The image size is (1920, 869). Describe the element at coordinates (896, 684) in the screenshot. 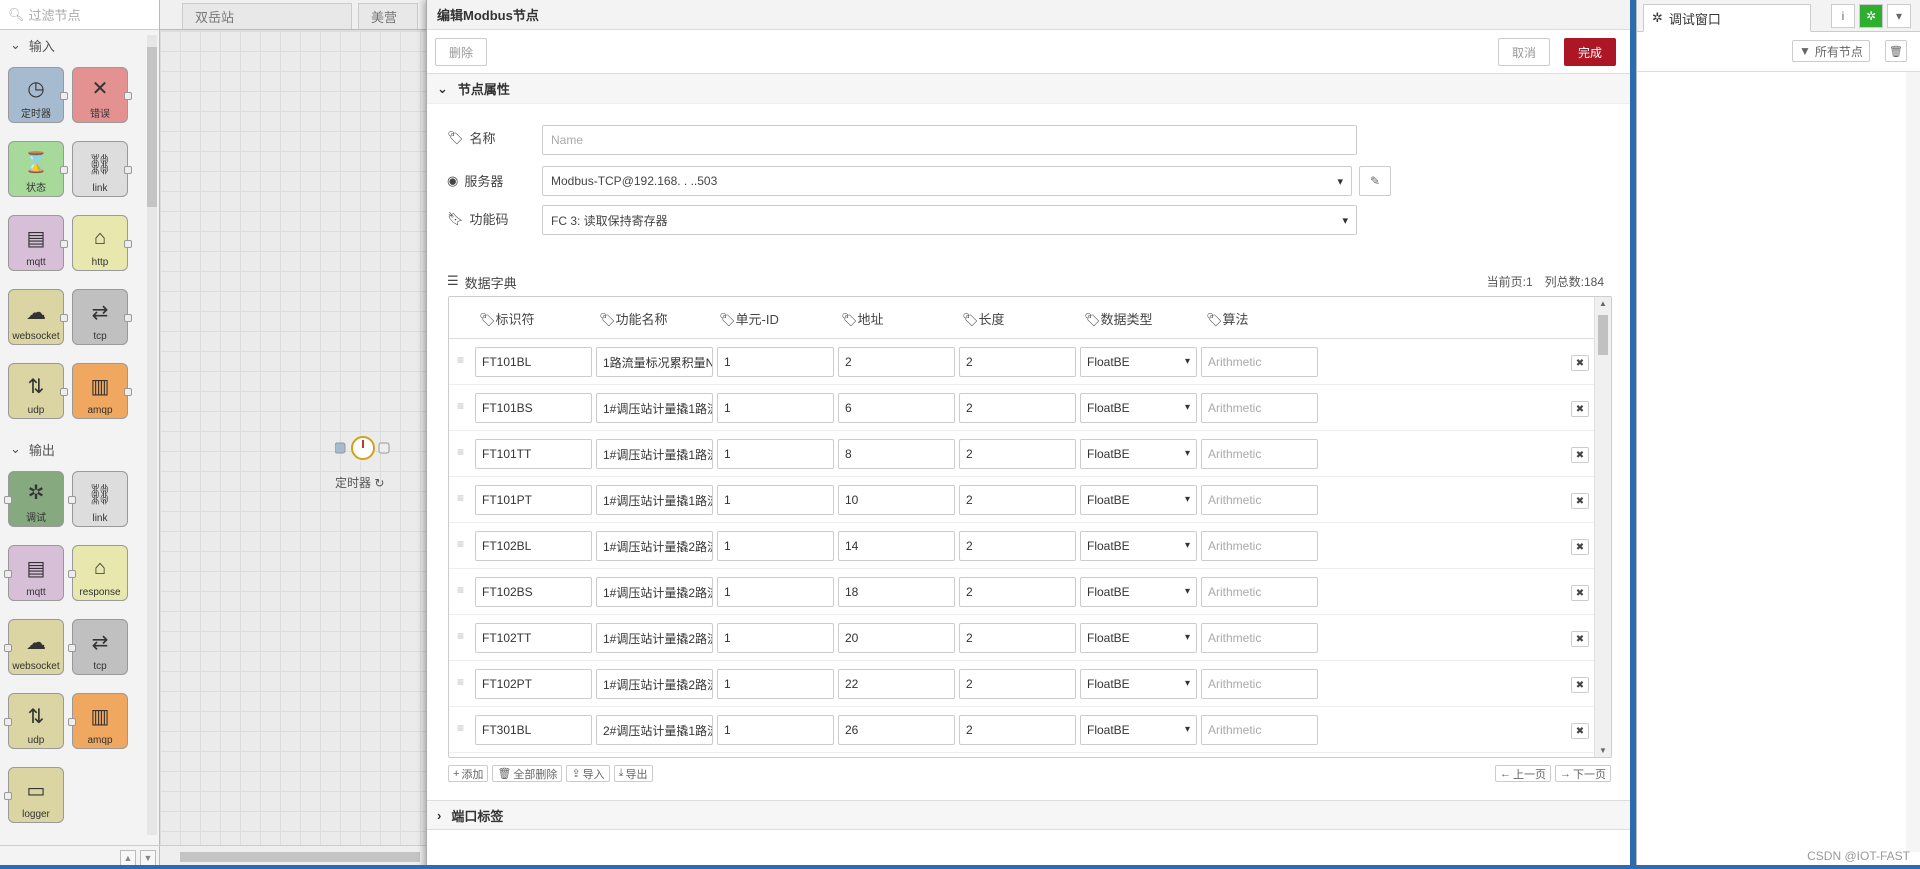

I see `row-field-addr: 22` at that location.